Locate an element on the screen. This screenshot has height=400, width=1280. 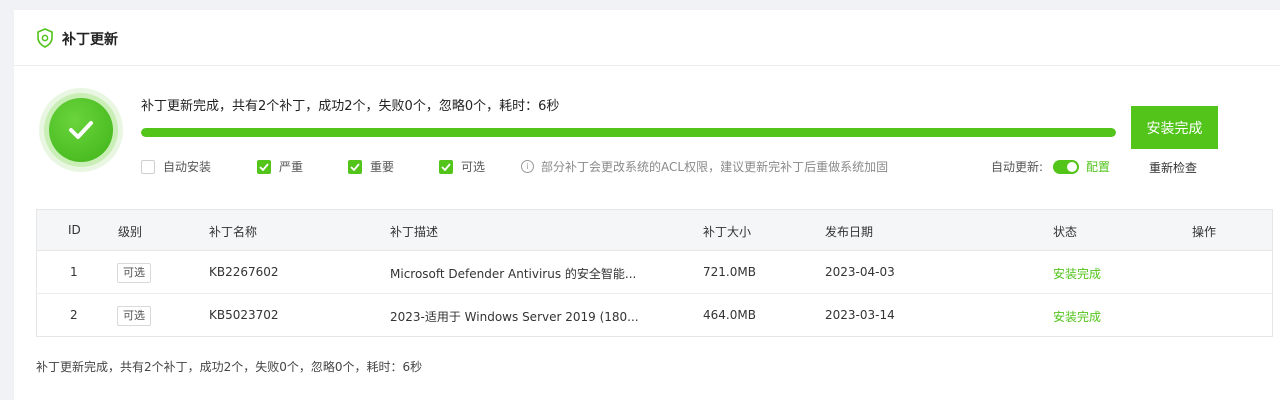
cell-size: 721.0MB is located at coordinates (729, 272).